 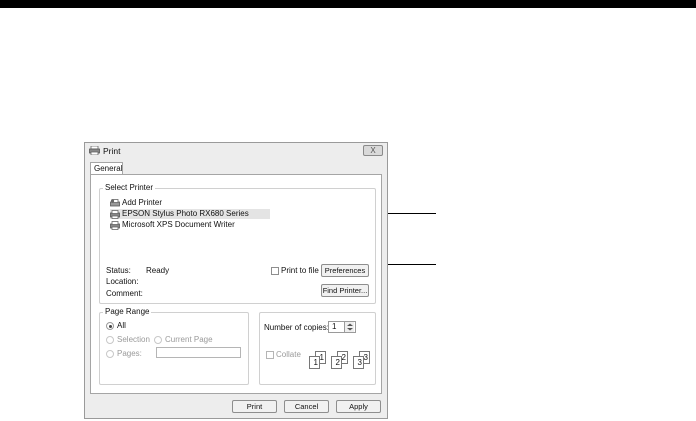 I want to click on copies-group: Number of copies: 1 Collate 1 1 2 2 3 3, so click(x=317, y=348).